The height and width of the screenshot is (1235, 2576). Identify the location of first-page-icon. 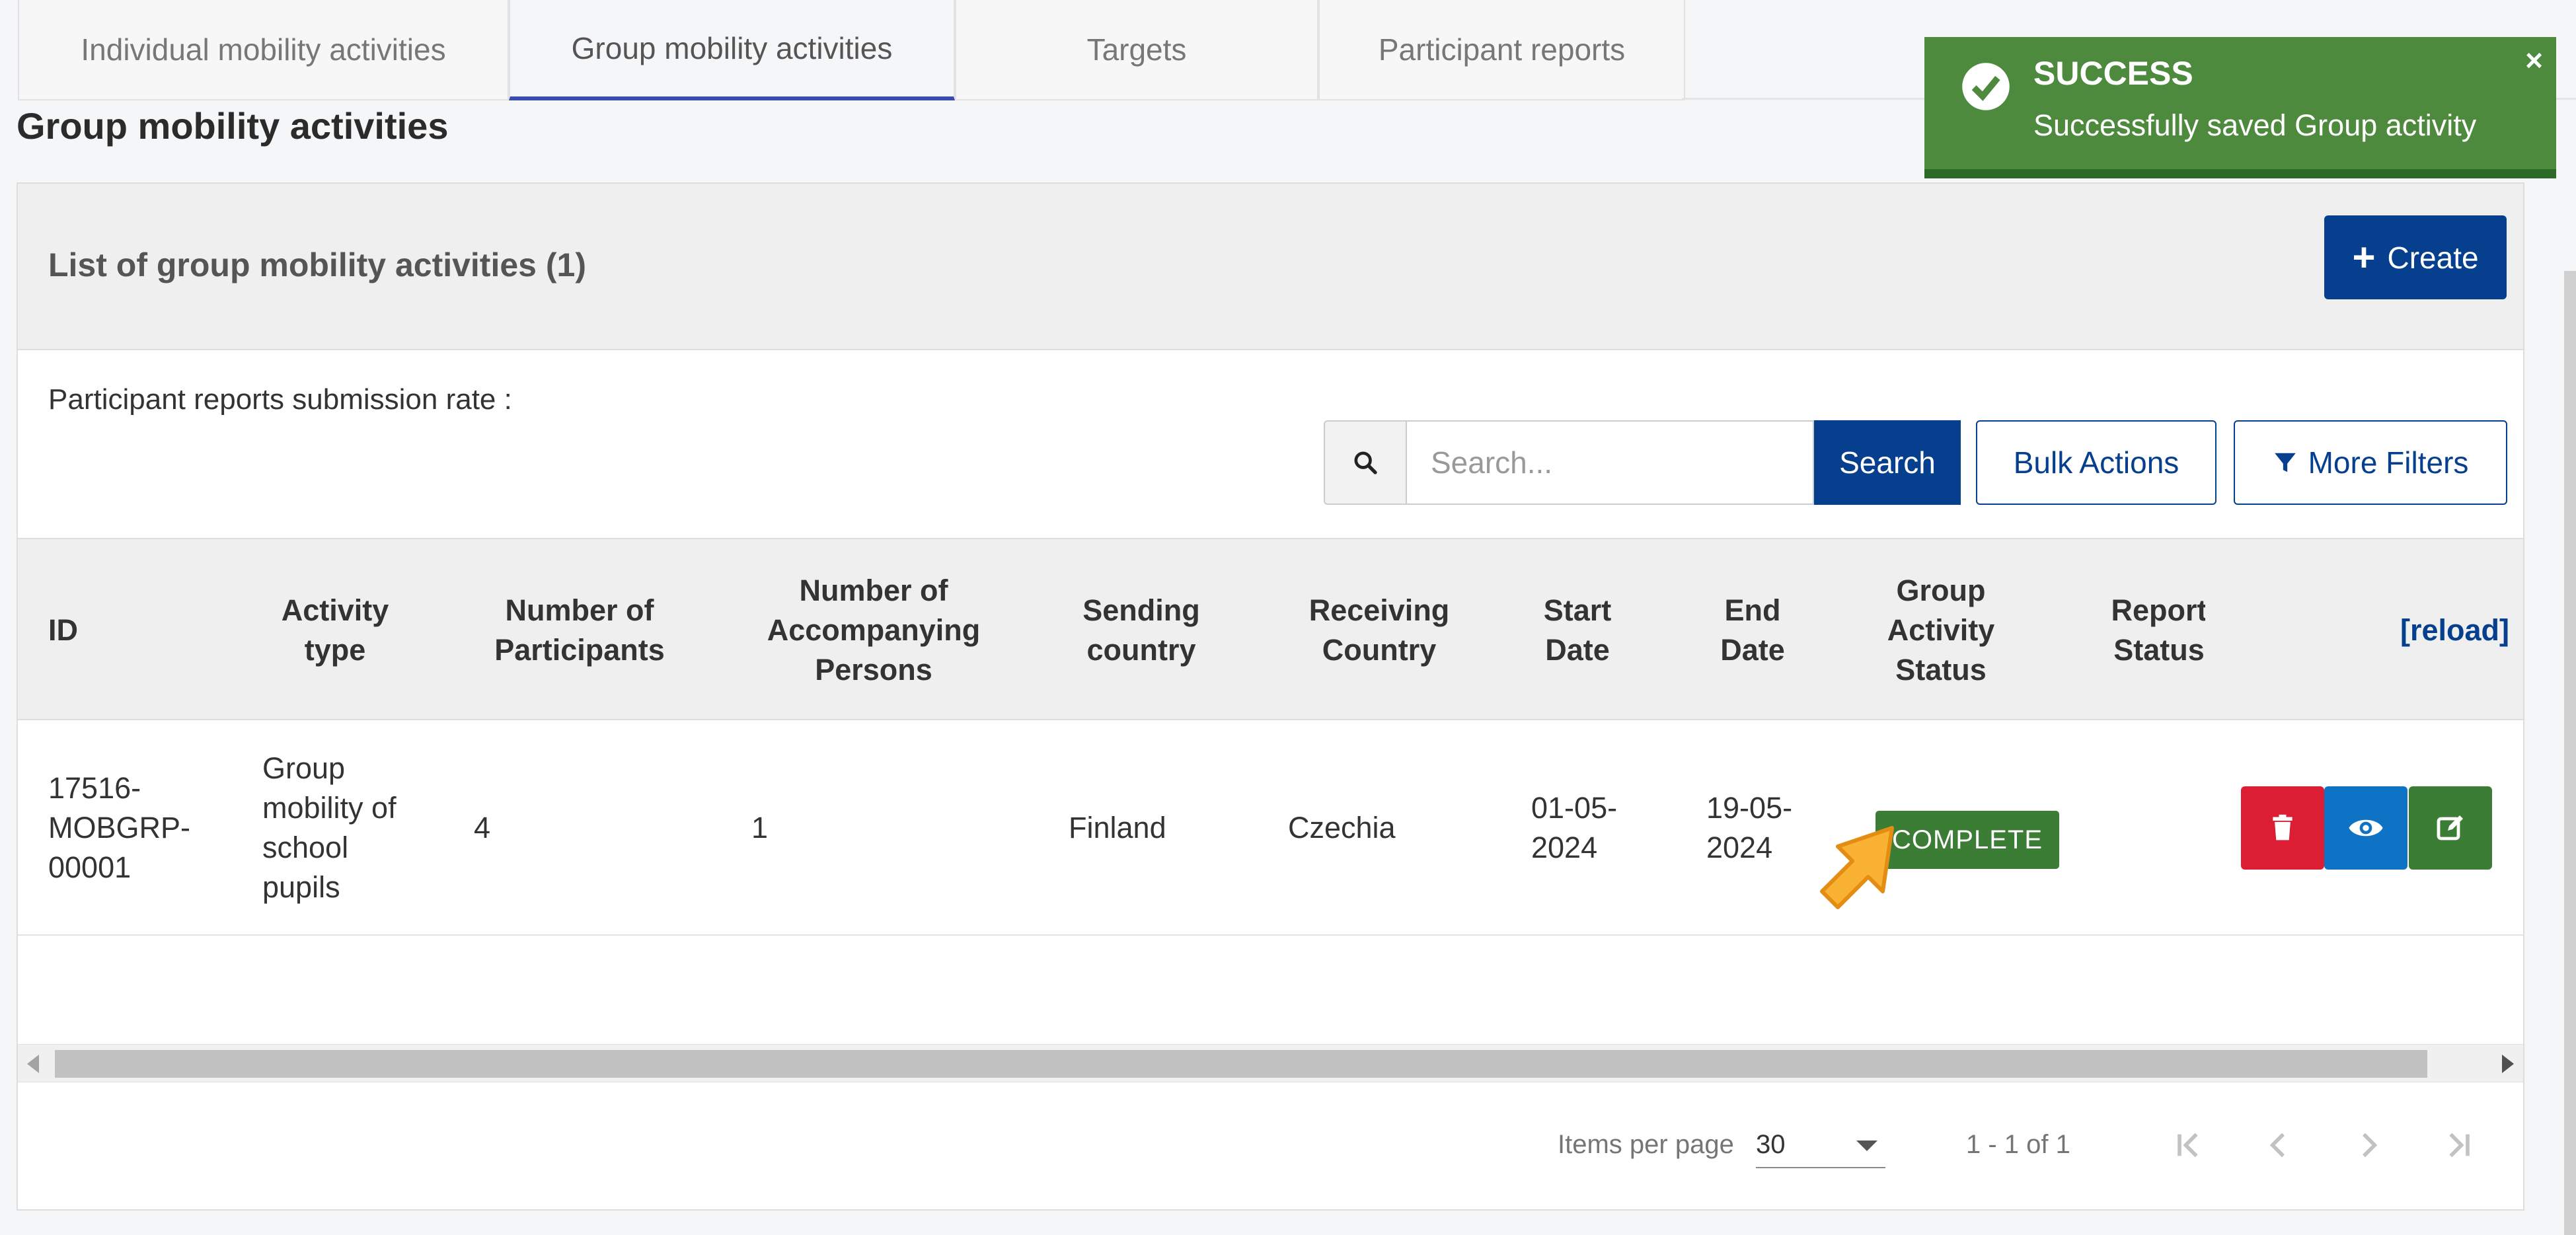
(2188, 1146).